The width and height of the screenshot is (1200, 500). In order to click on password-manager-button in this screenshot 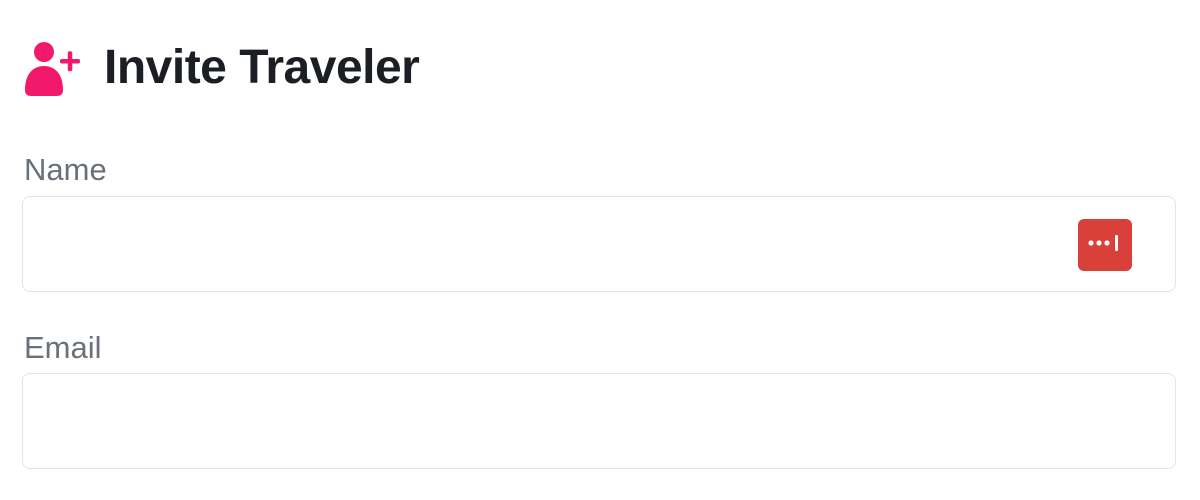, I will do `click(1105, 245)`.